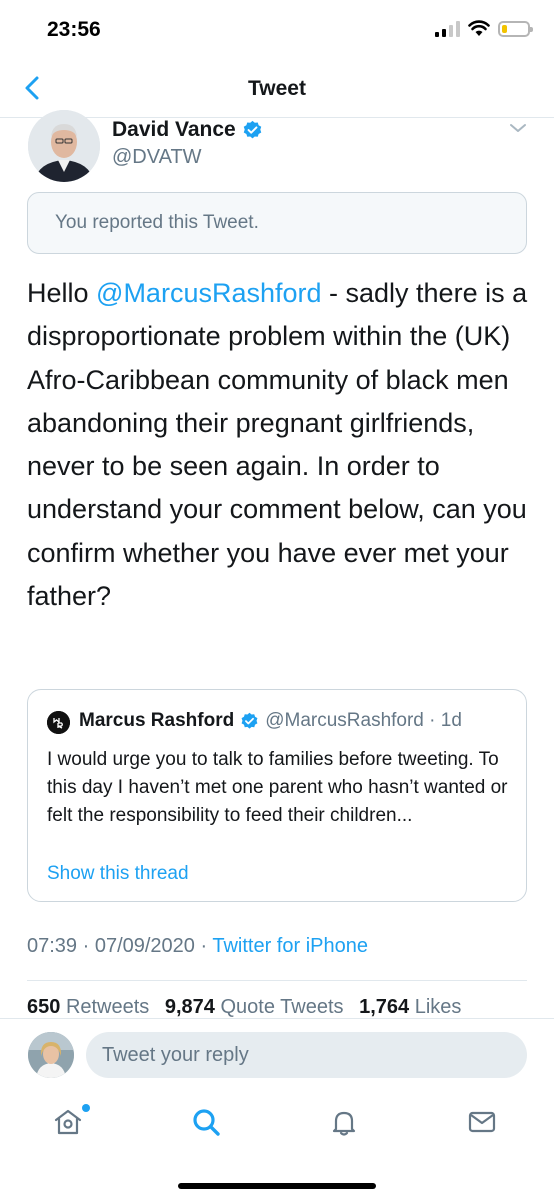 The width and height of the screenshot is (554, 1200). What do you see at coordinates (504, 28) in the screenshot?
I see `battery-level` at bounding box center [504, 28].